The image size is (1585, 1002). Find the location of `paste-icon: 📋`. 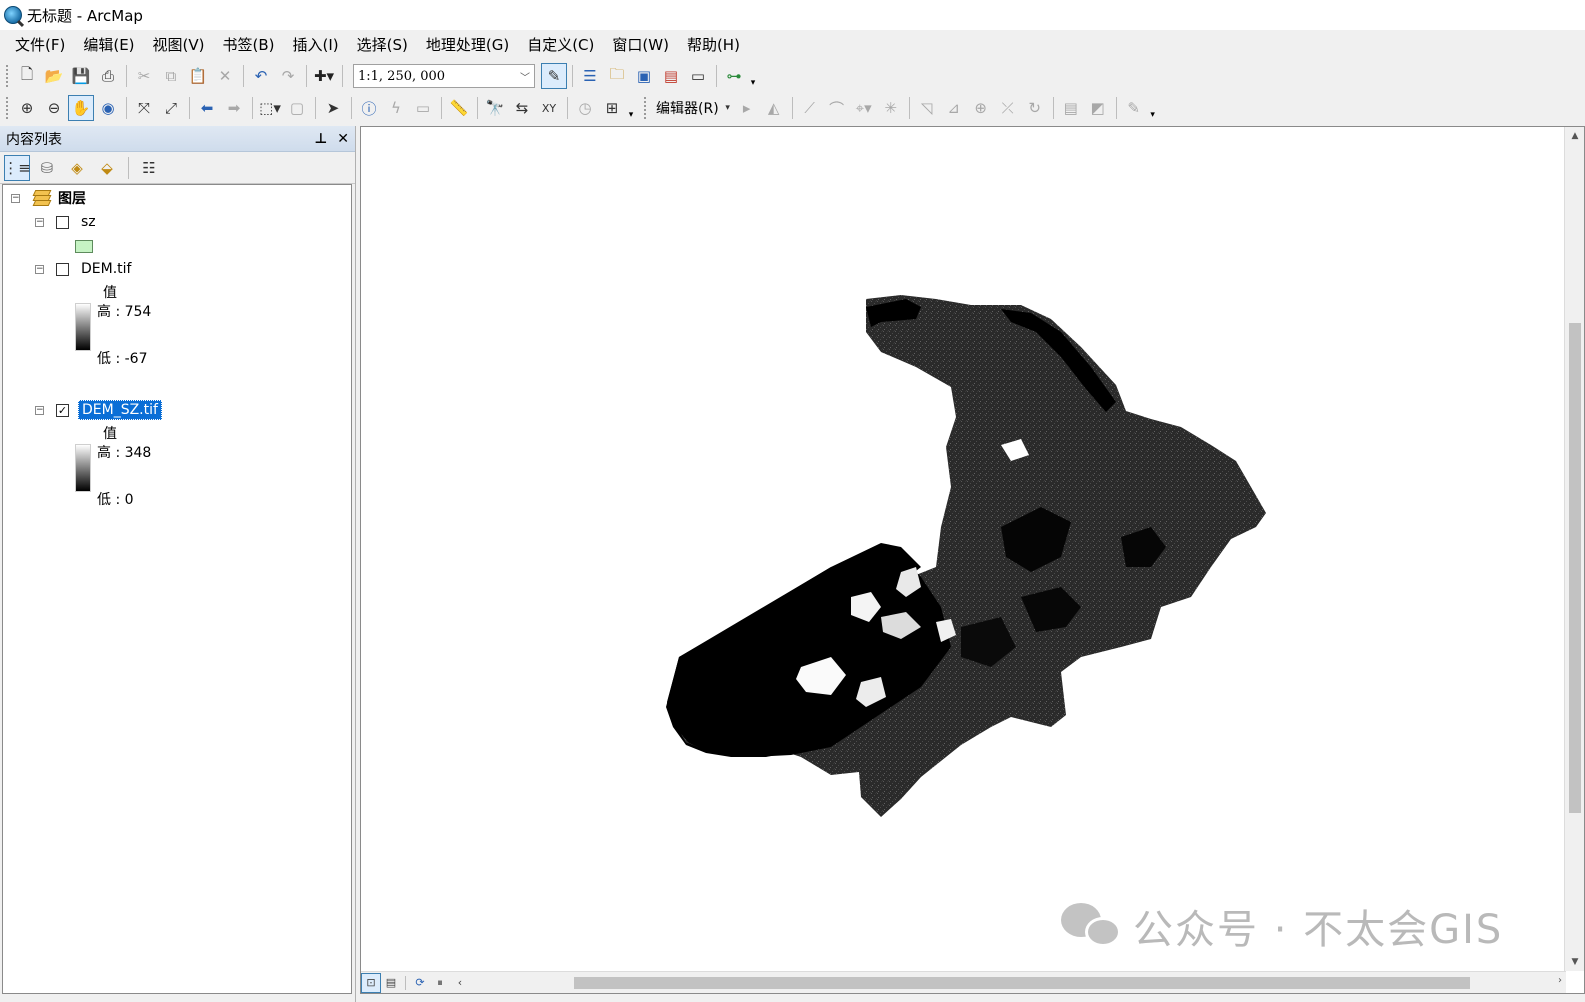

paste-icon: 📋 is located at coordinates (198, 76).